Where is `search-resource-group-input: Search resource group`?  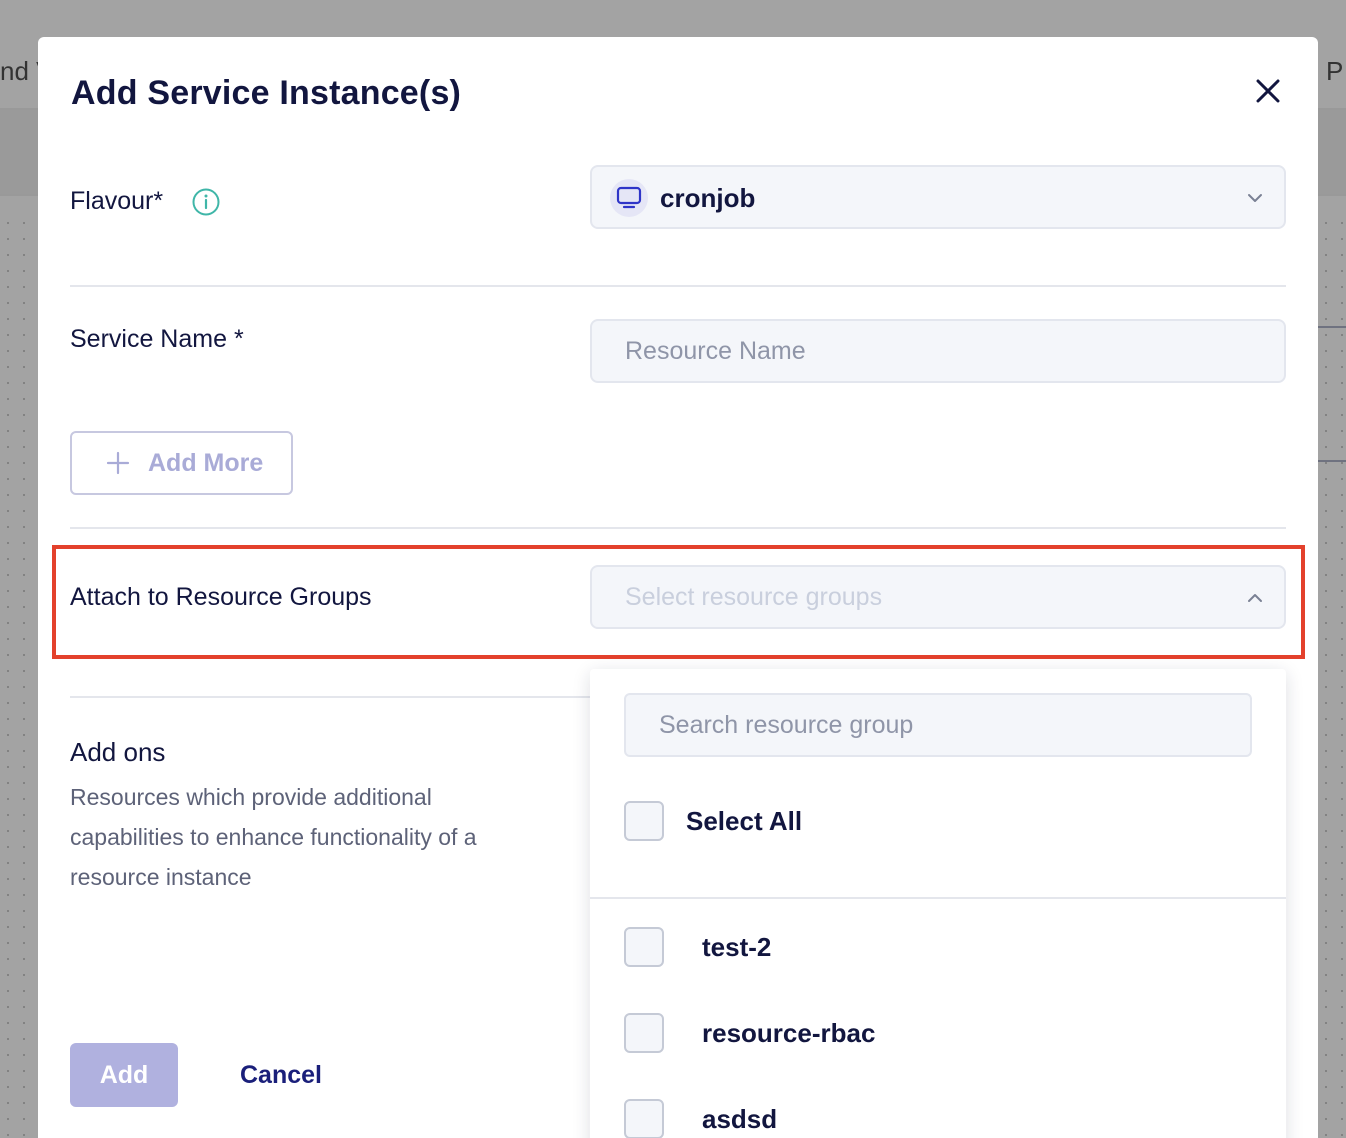 search-resource-group-input: Search resource group is located at coordinates (938, 725).